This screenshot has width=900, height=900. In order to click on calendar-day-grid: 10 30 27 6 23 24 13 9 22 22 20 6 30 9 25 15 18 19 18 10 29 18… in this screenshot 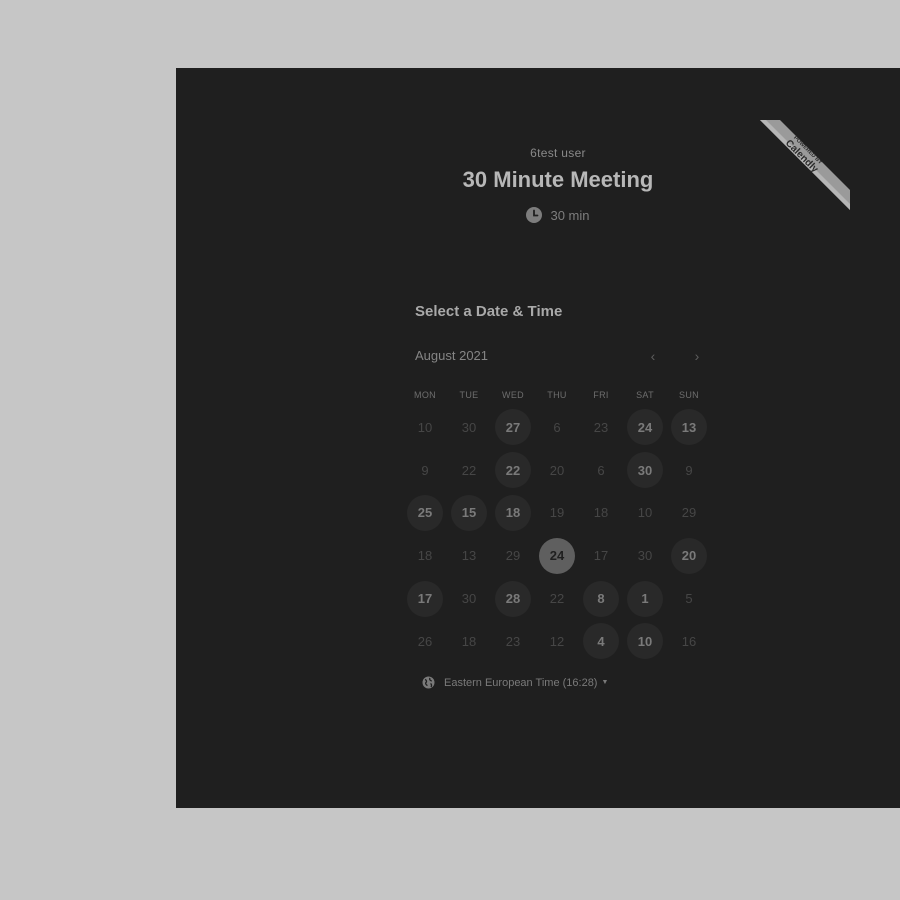, I will do `click(557, 534)`.